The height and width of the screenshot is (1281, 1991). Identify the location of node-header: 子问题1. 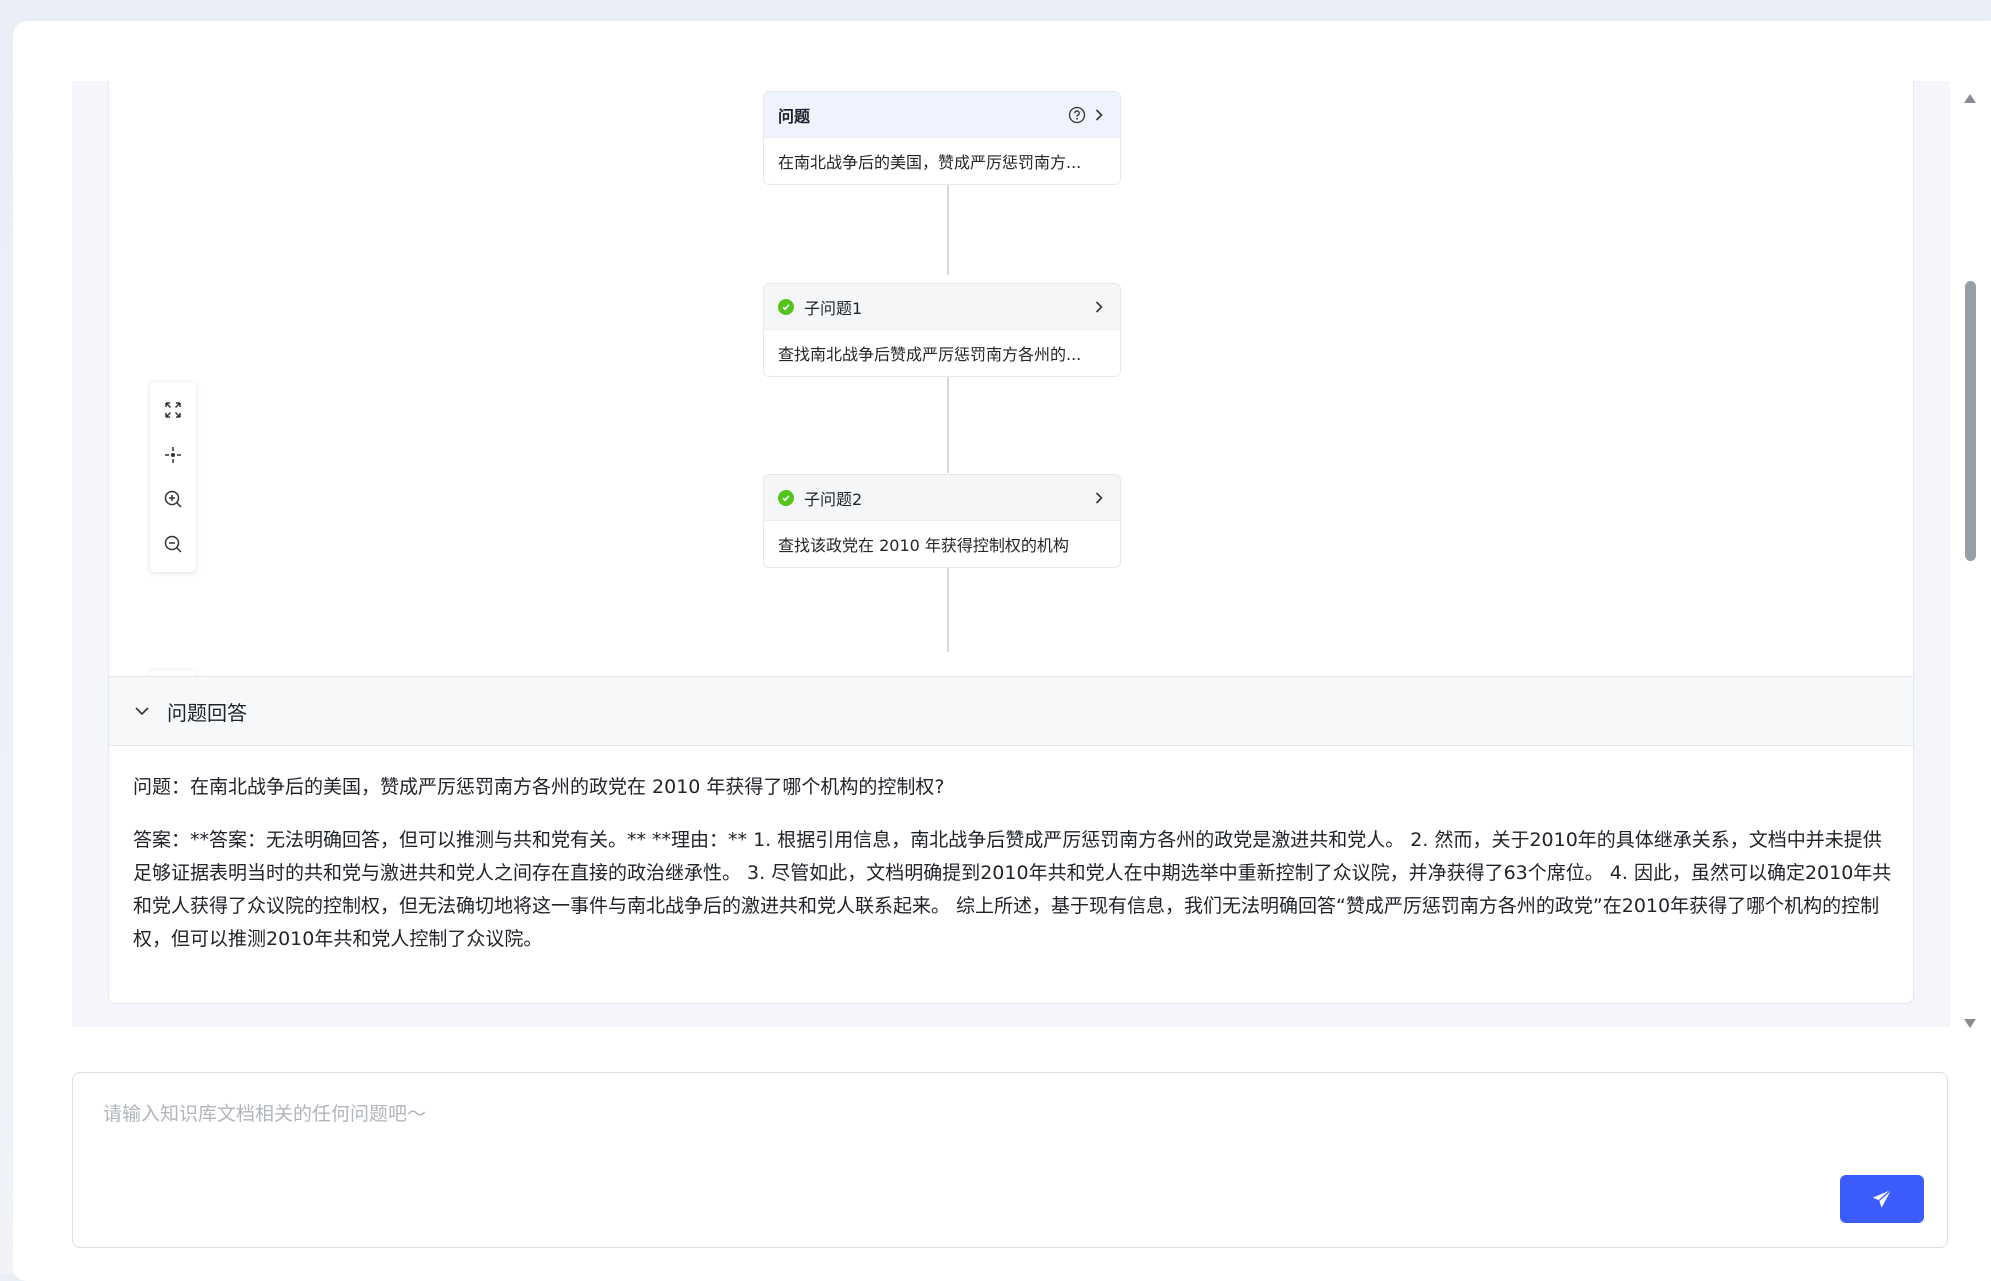
(942, 307).